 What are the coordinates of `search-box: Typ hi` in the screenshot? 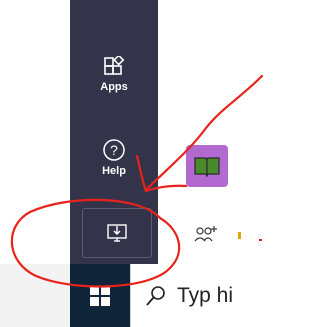 It's located at (197, 295).